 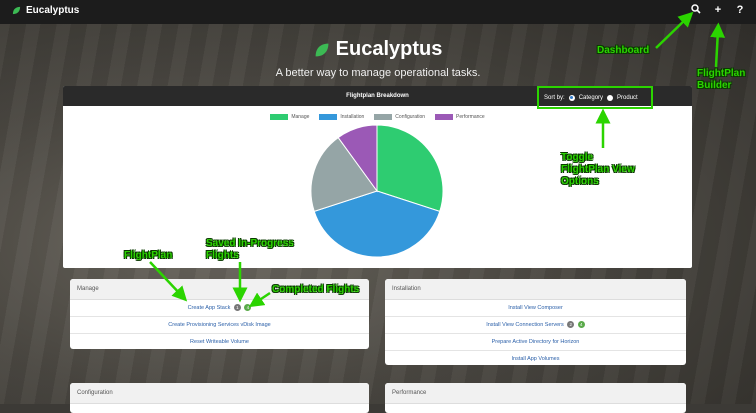 I want to click on radio-product, so click(x=610, y=97).